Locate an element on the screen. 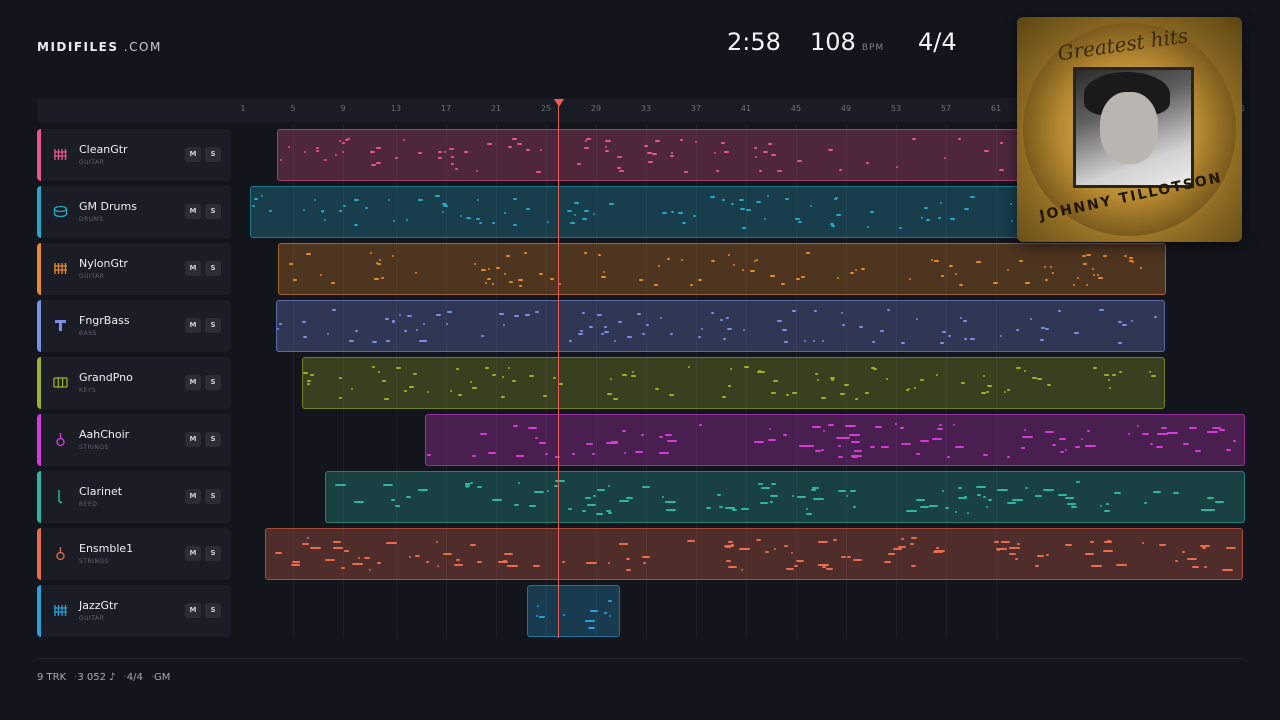 This screenshot has width=1280, height=720. playhead is located at coordinates (558, 372).